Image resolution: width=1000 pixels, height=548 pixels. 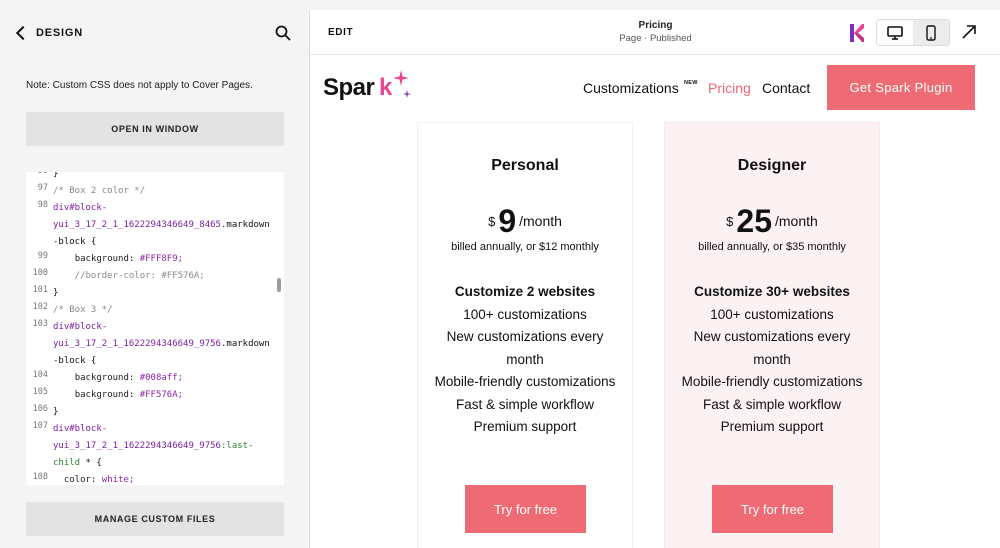 What do you see at coordinates (857, 33) in the screenshot?
I see `k-logo-icon` at bounding box center [857, 33].